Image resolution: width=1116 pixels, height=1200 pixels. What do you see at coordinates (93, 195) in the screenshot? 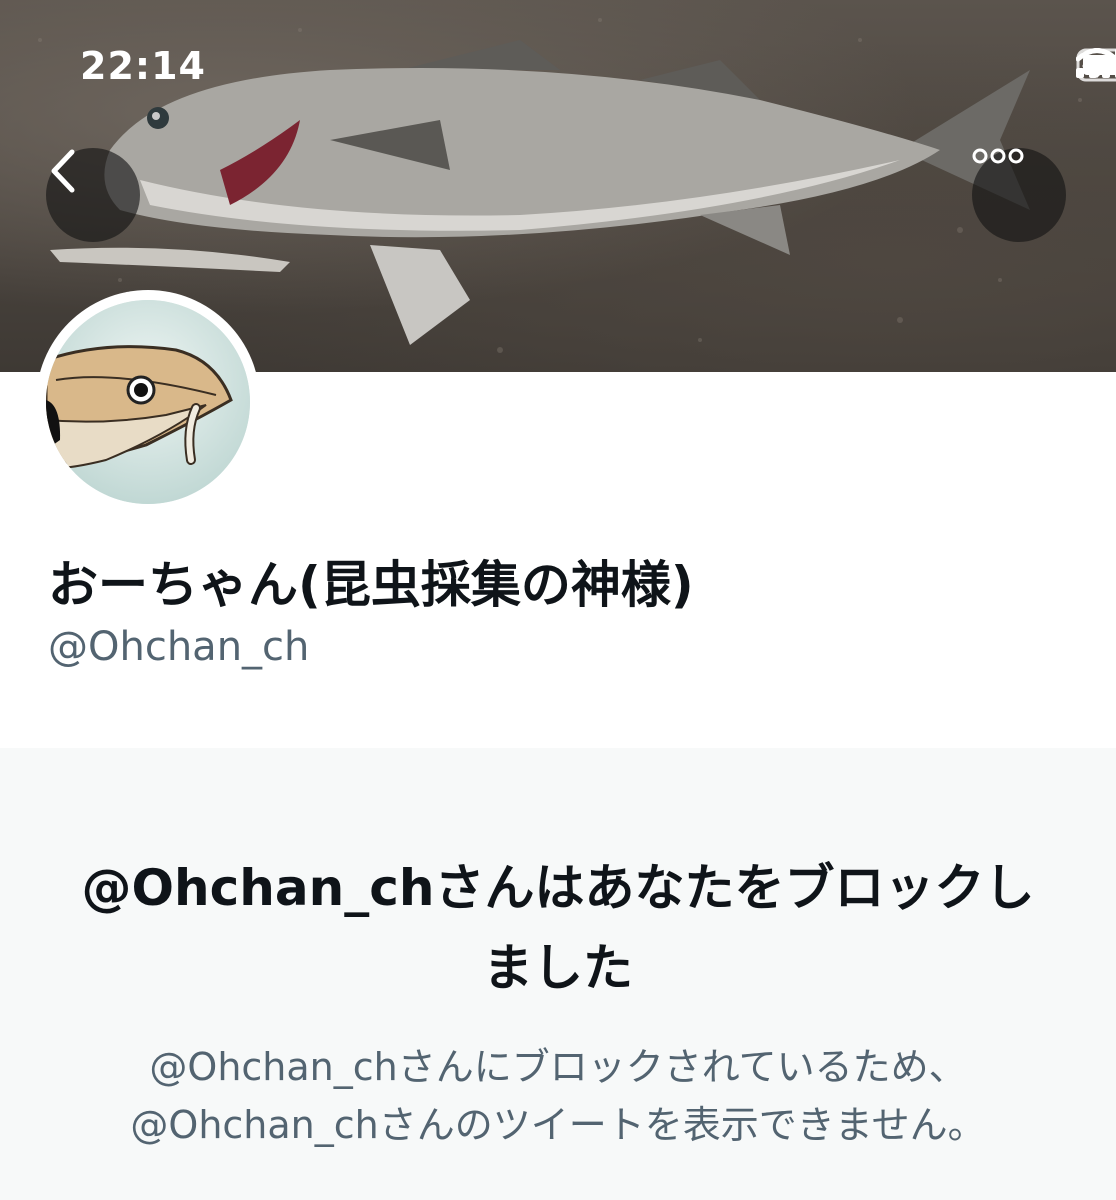
I see `back-button` at bounding box center [93, 195].